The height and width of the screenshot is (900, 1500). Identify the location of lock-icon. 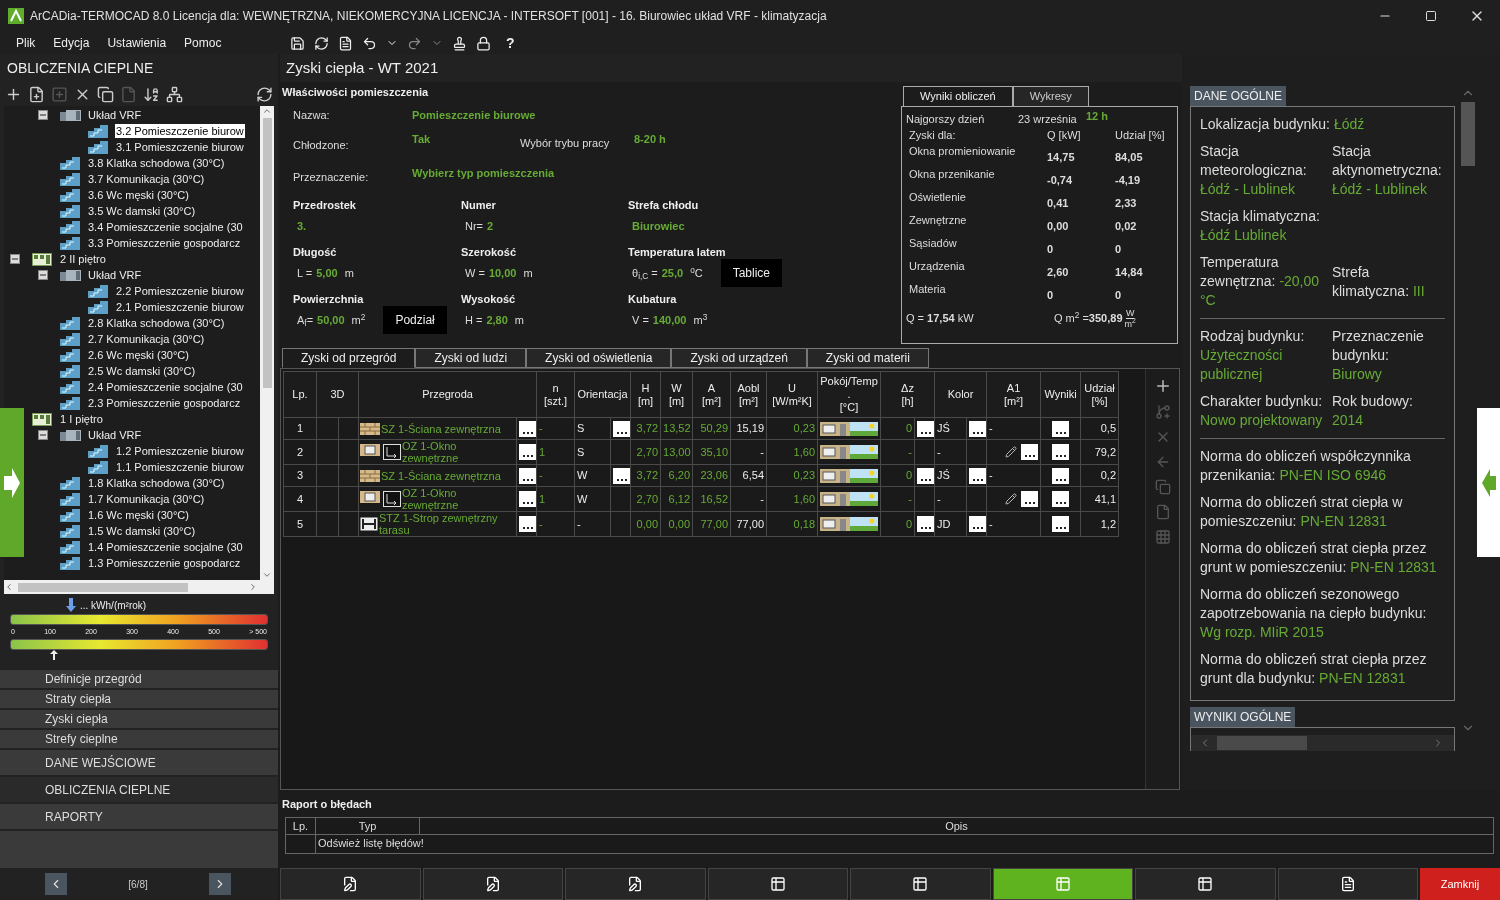
(483, 43).